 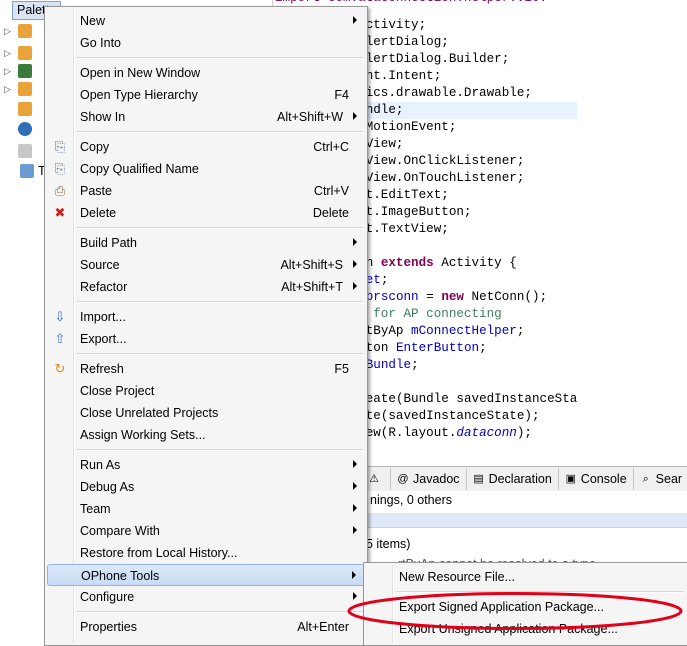 I want to click on menu-item-refresh: ↻ Refresh F5, so click(x=206, y=369).